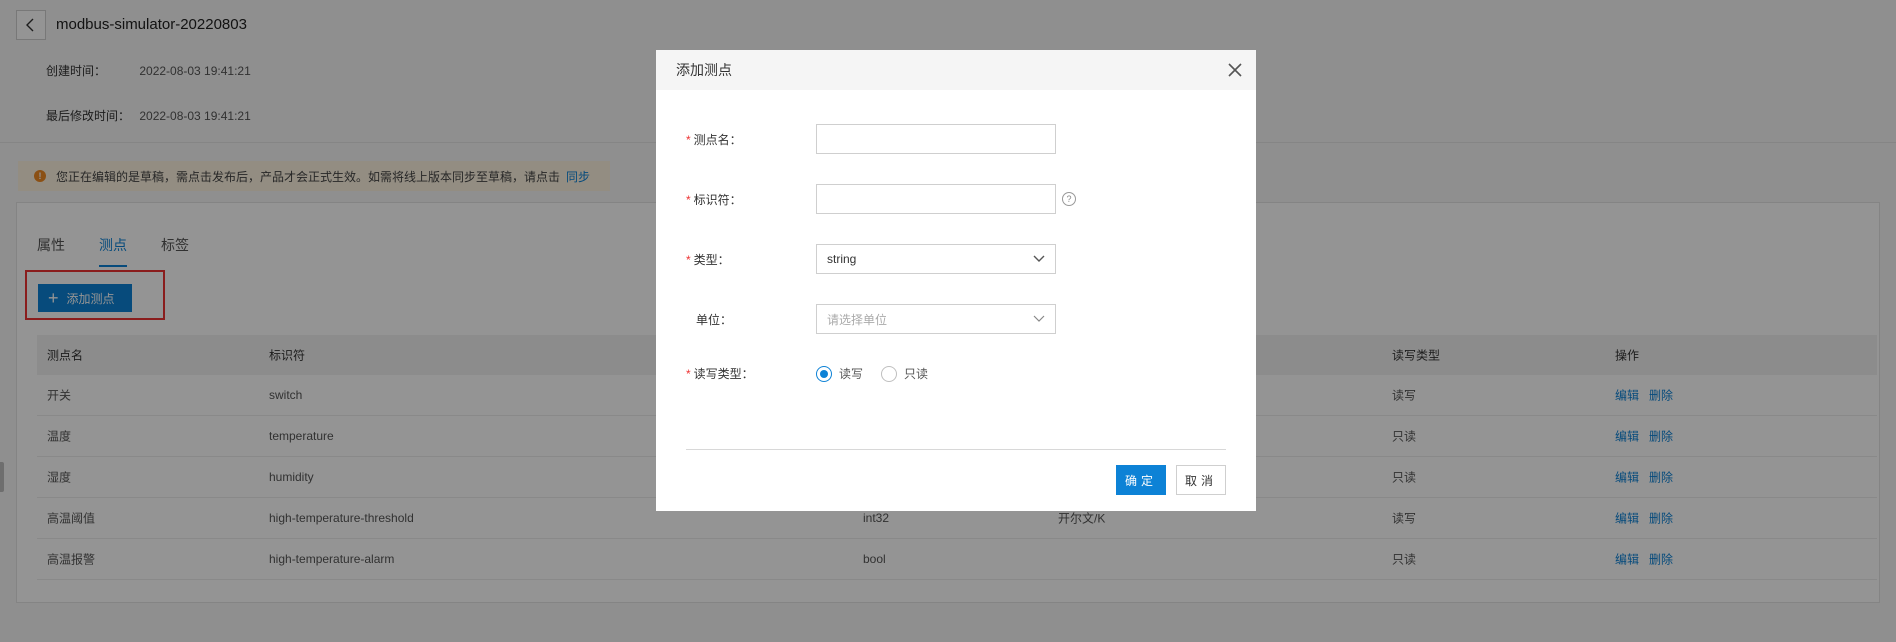 This screenshot has width=1896, height=642. I want to click on dialog-title: 添加测点, so click(704, 70).